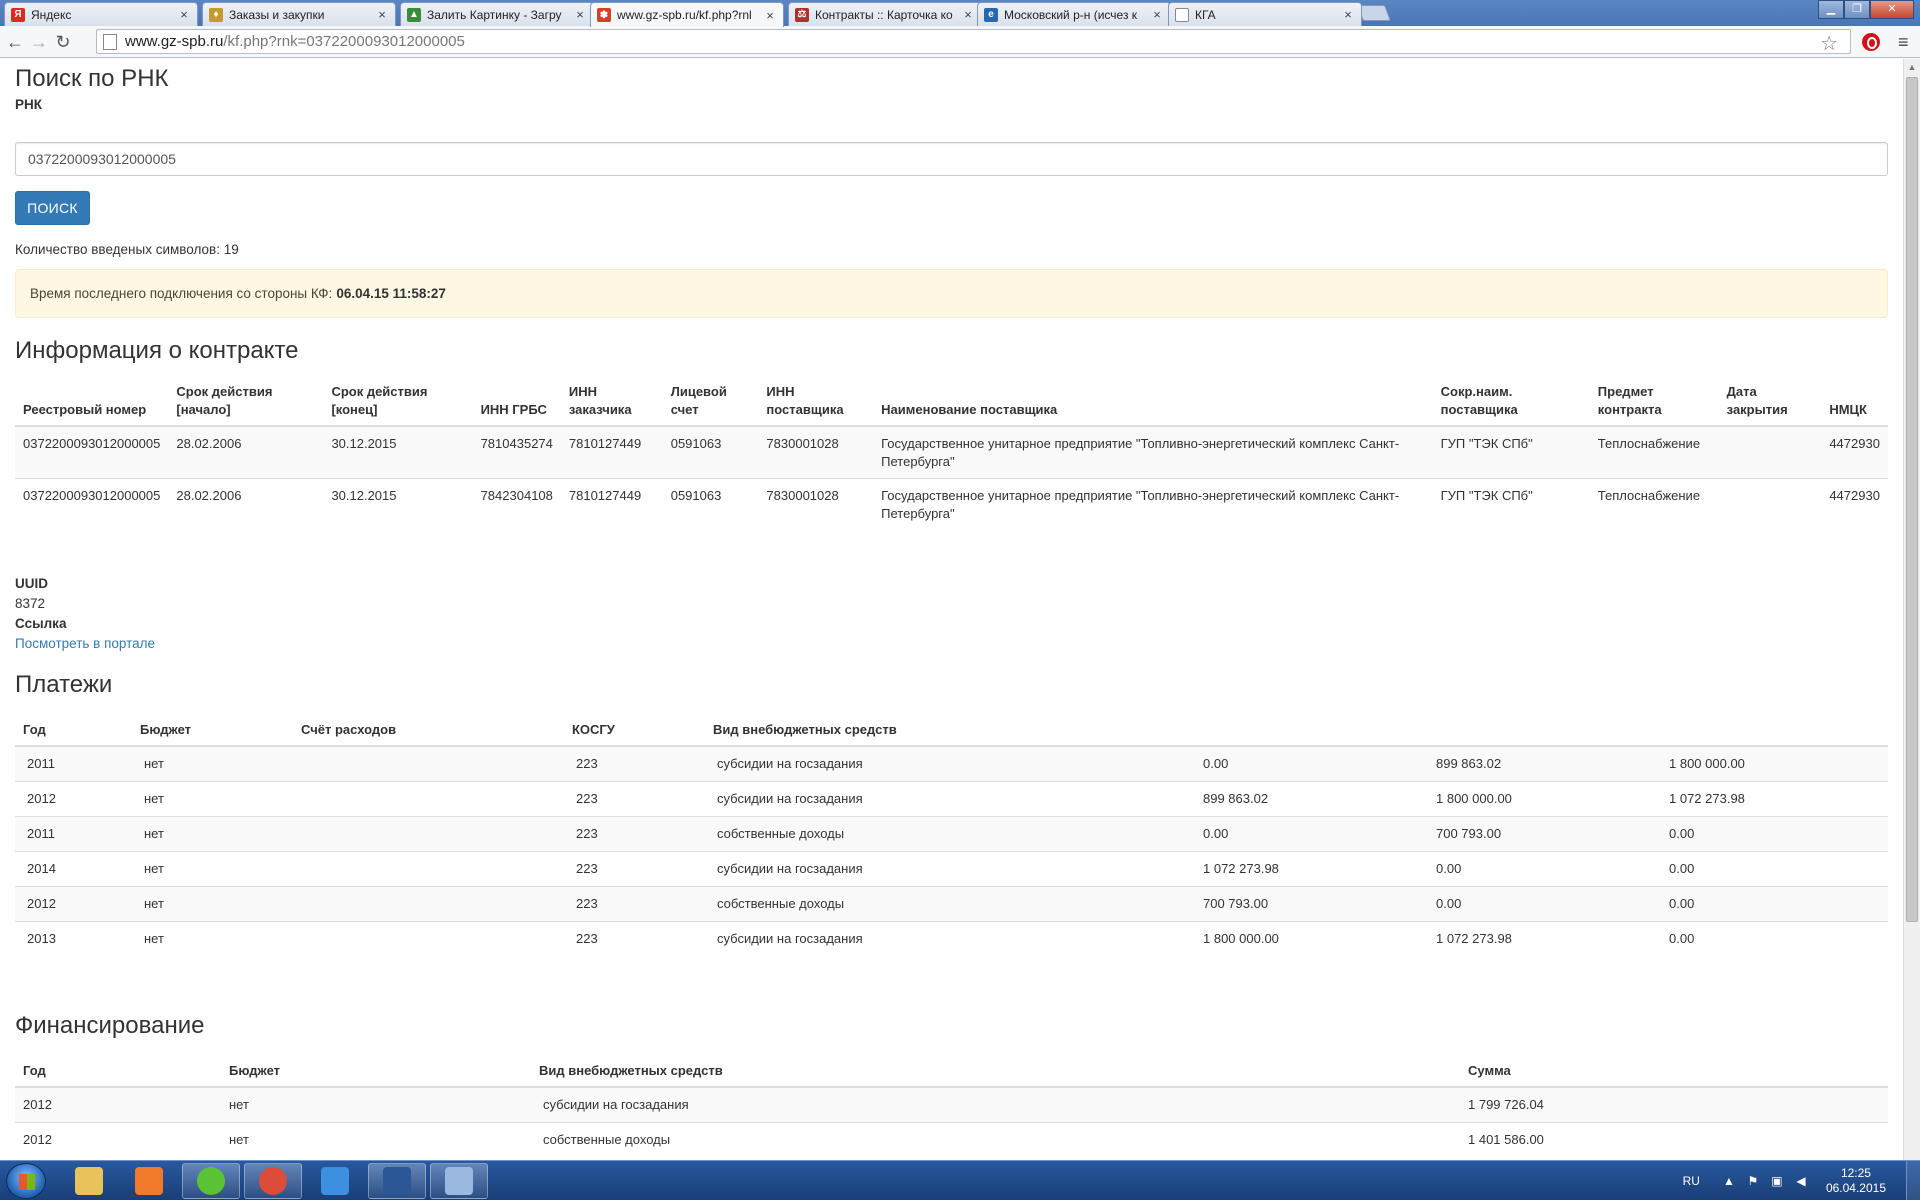 The image size is (1920, 1200). I want to click on tab-title: Яндекс, so click(51, 14).